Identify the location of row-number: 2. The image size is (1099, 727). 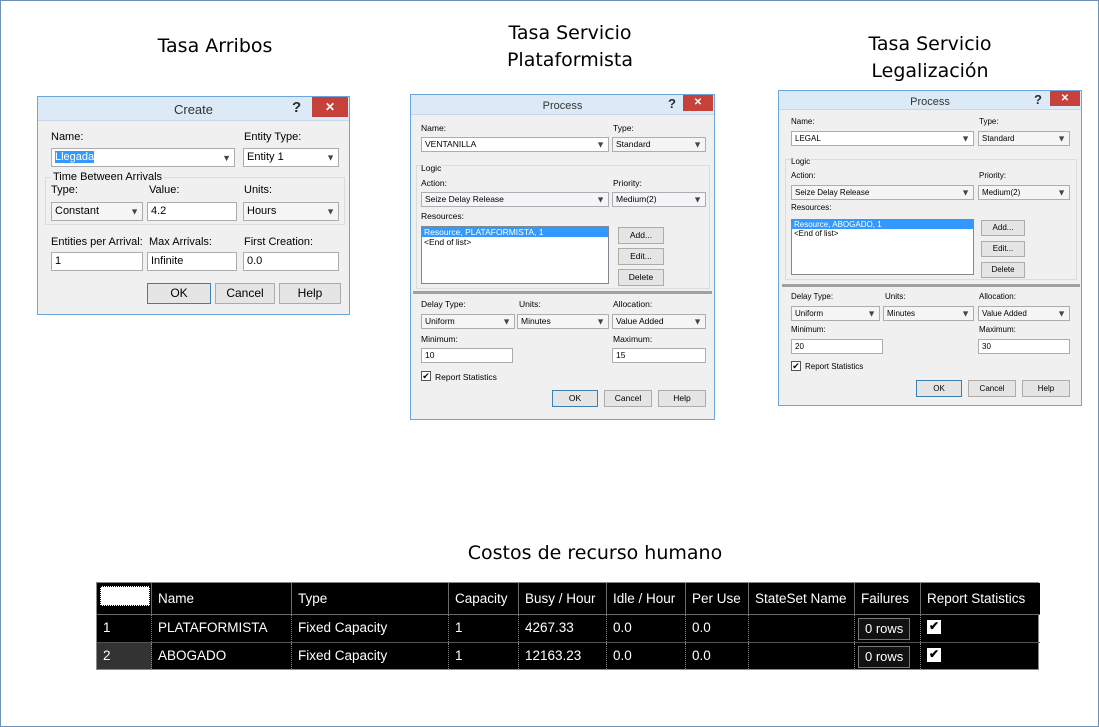
(124, 656).